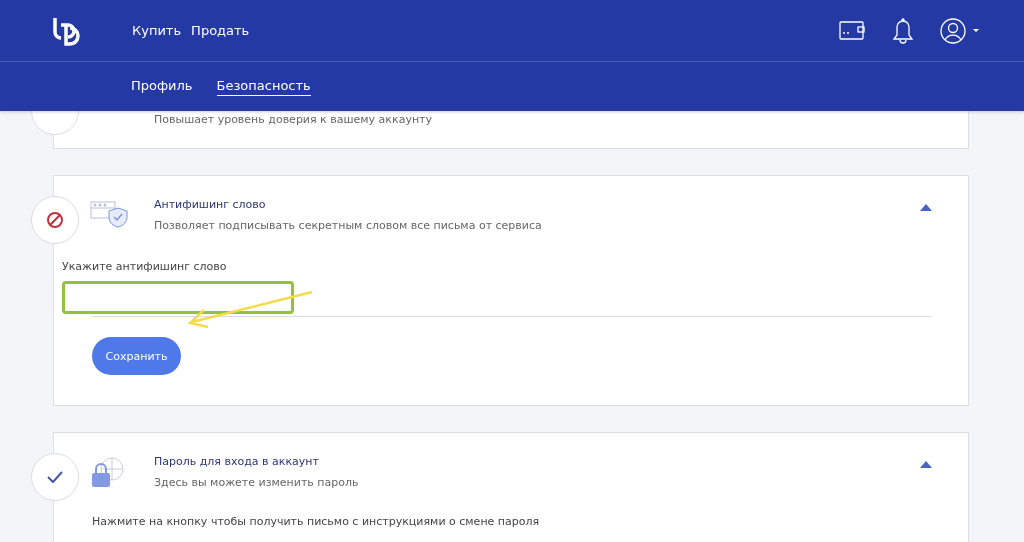  What do you see at coordinates (178, 297) in the screenshot?
I see `input-field` at bounding box center [178, 297].